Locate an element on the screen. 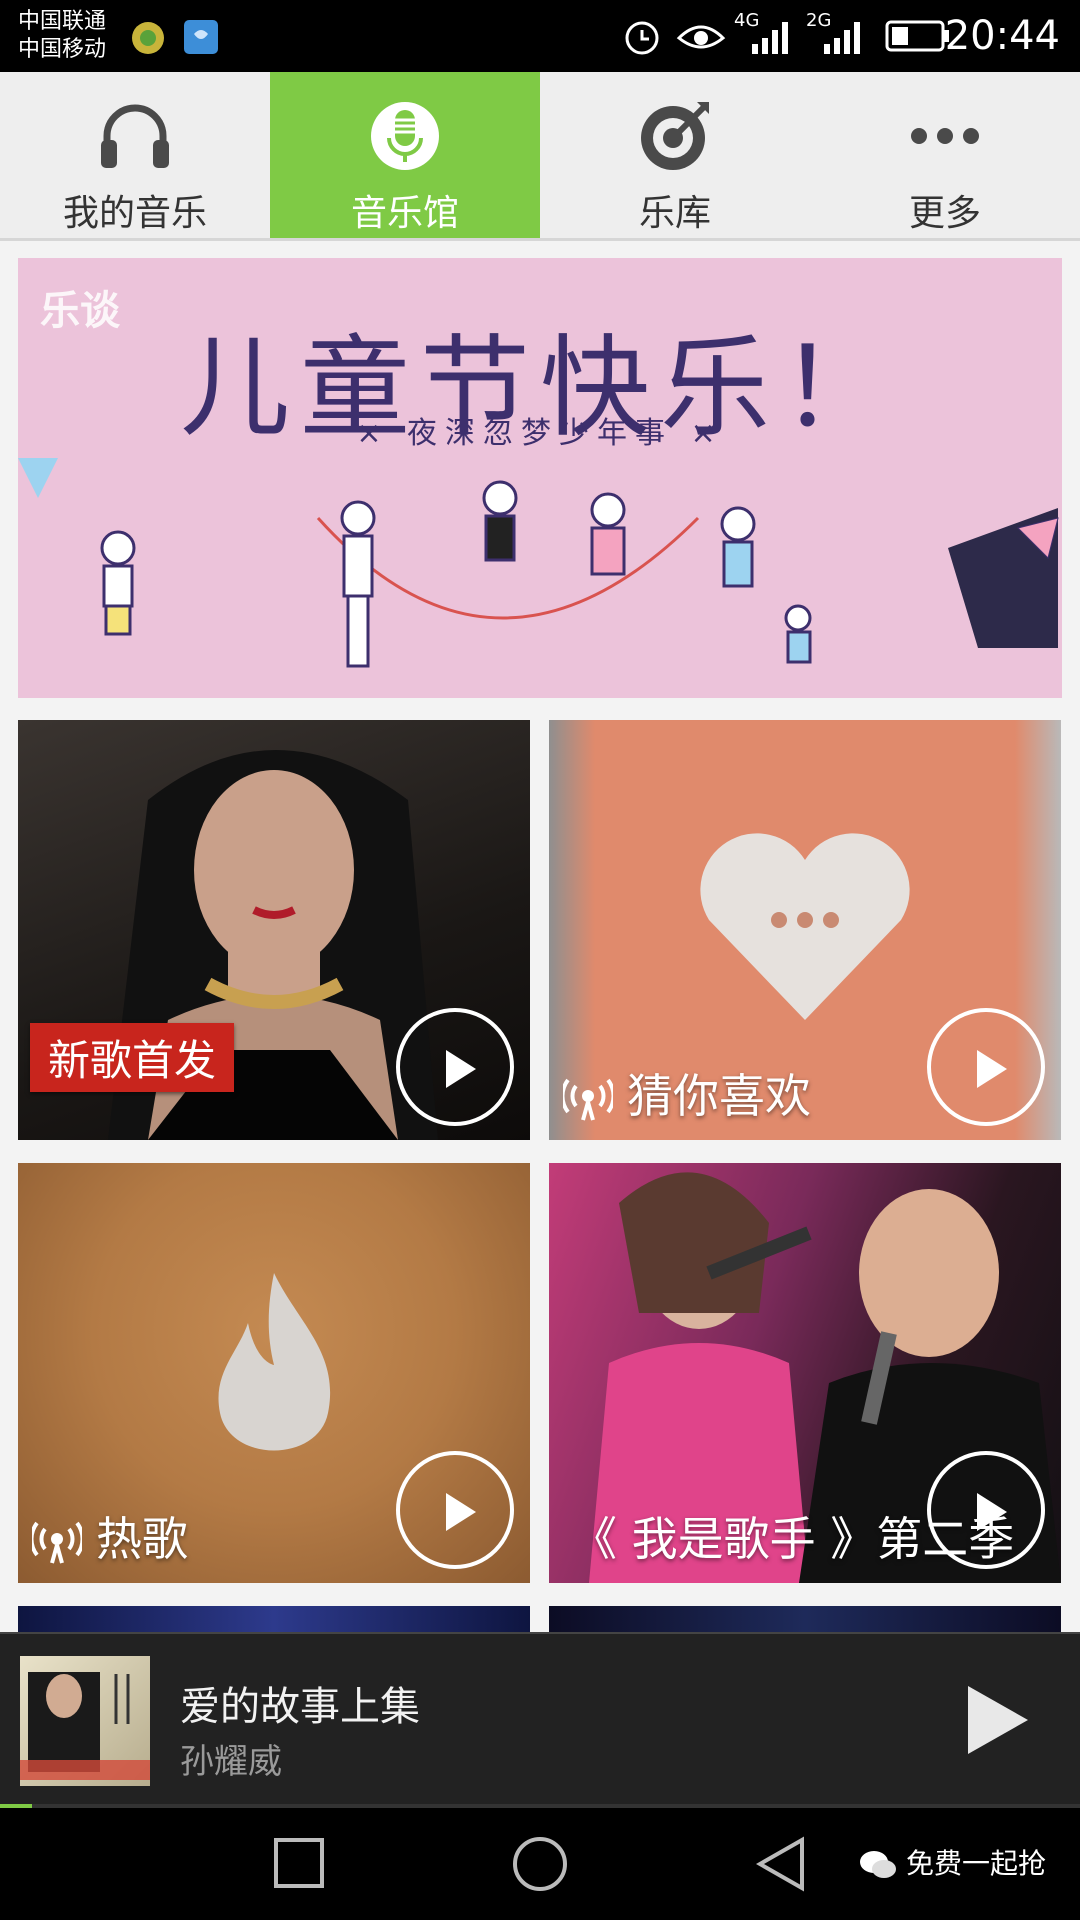 This screenshot has width=1080, height=1920. tab-music-hall: 音乐馆 is located at coordinates (405, 155).